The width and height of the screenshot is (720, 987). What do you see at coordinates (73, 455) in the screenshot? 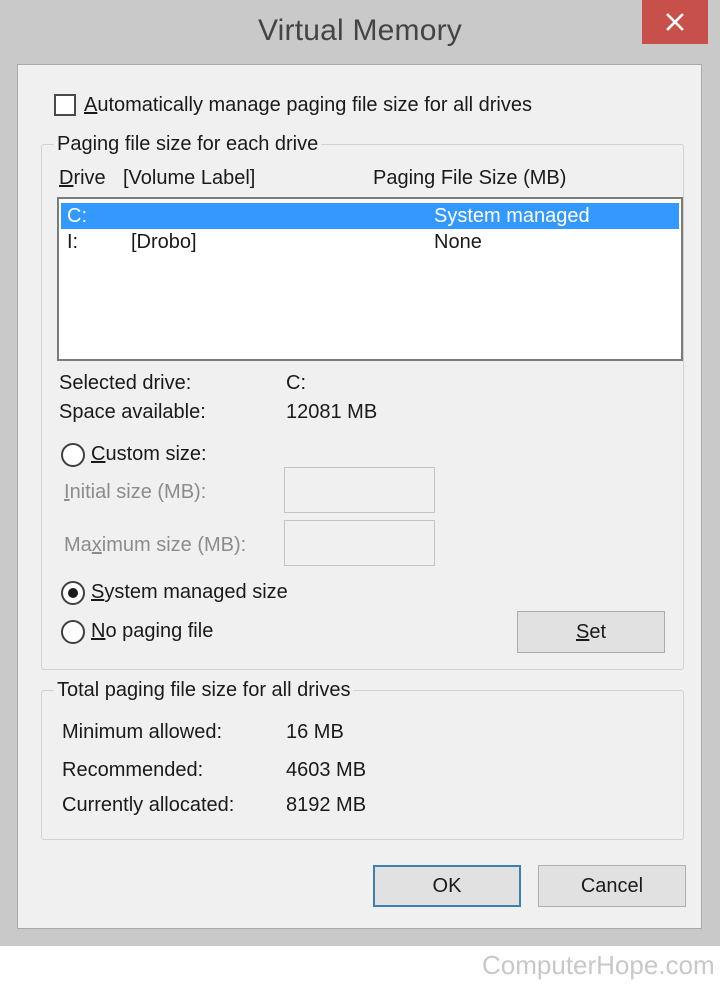
I see `custom-size-radio` at bounding box center [73, 455].